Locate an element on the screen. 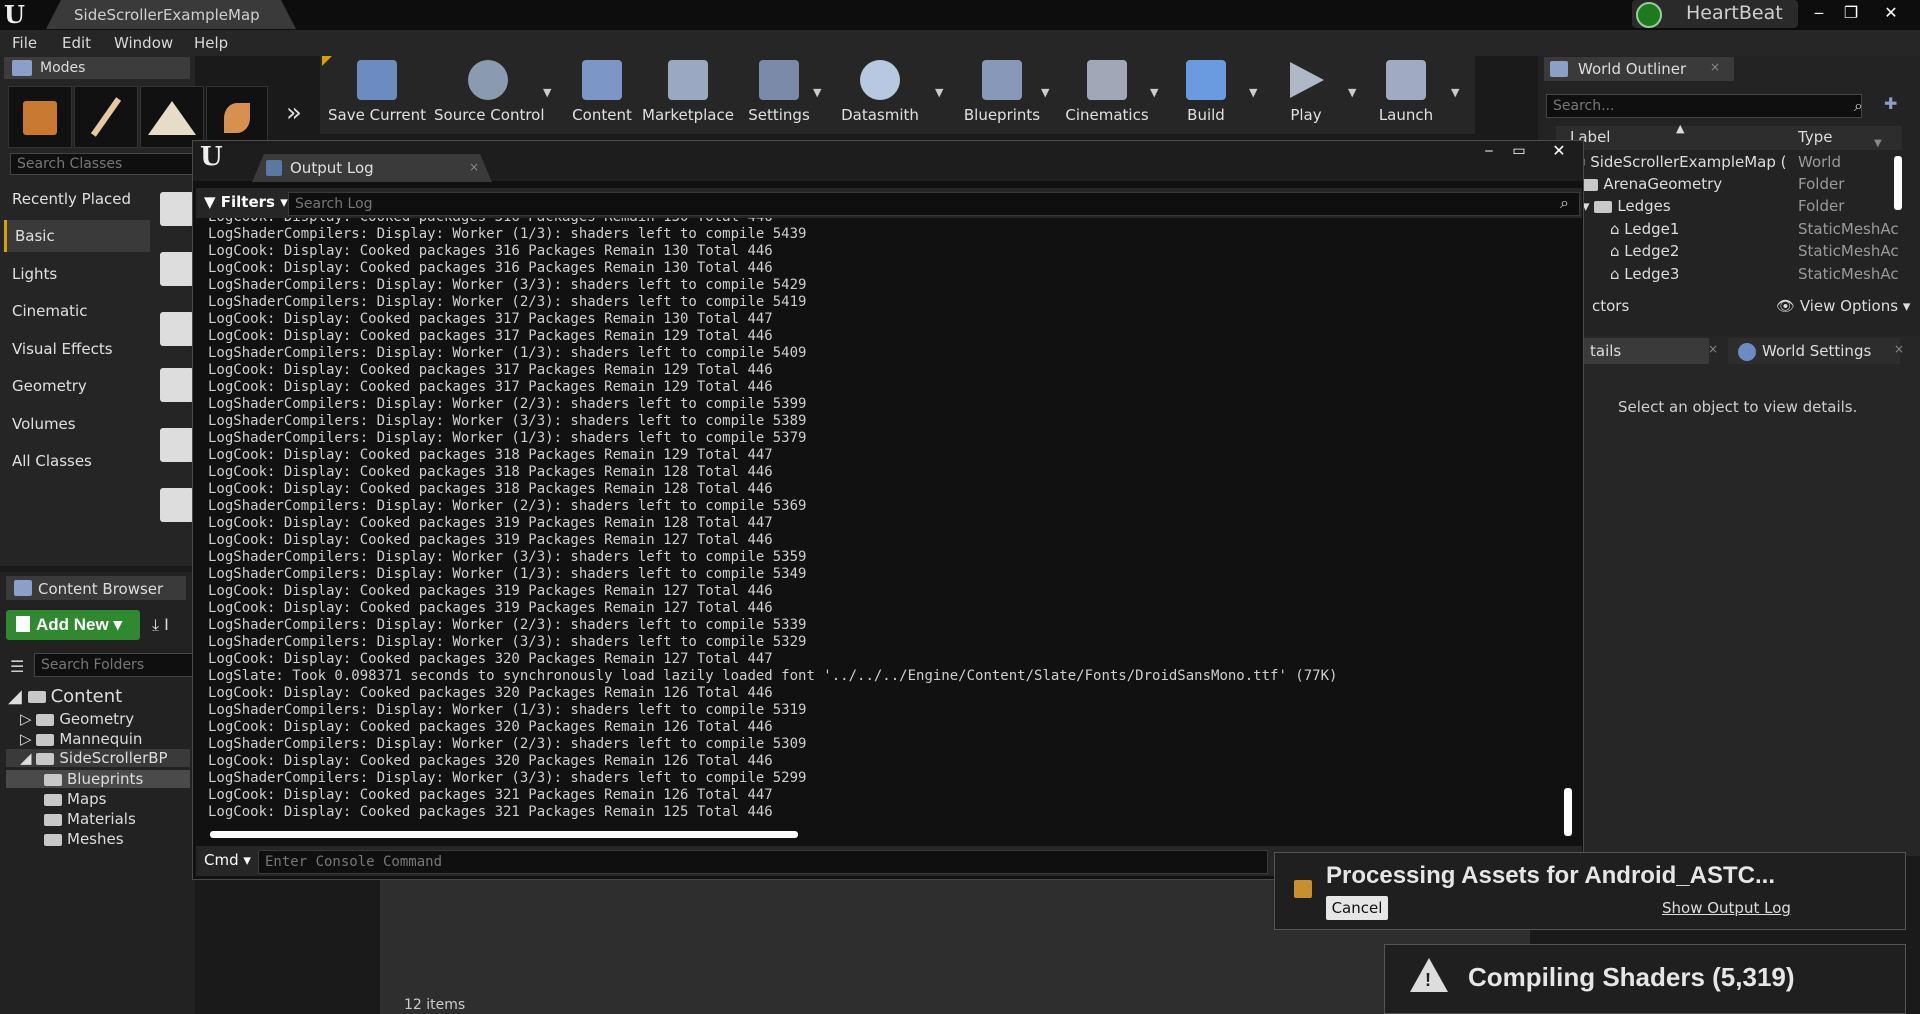  search-classes-input: Search Classes is located at coordinates (102, 164).